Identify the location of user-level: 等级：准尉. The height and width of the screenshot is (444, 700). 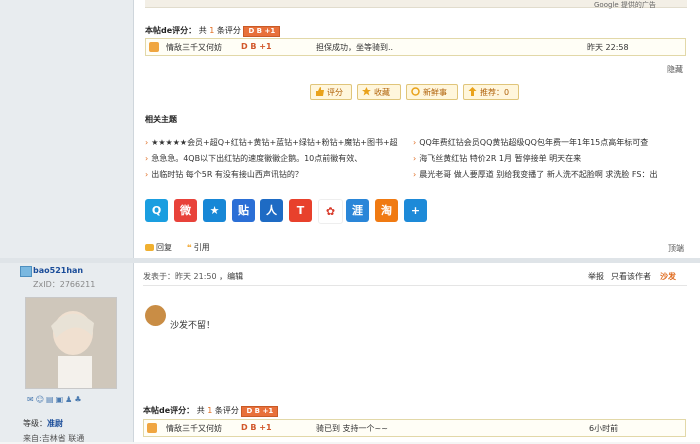
(43, 423).